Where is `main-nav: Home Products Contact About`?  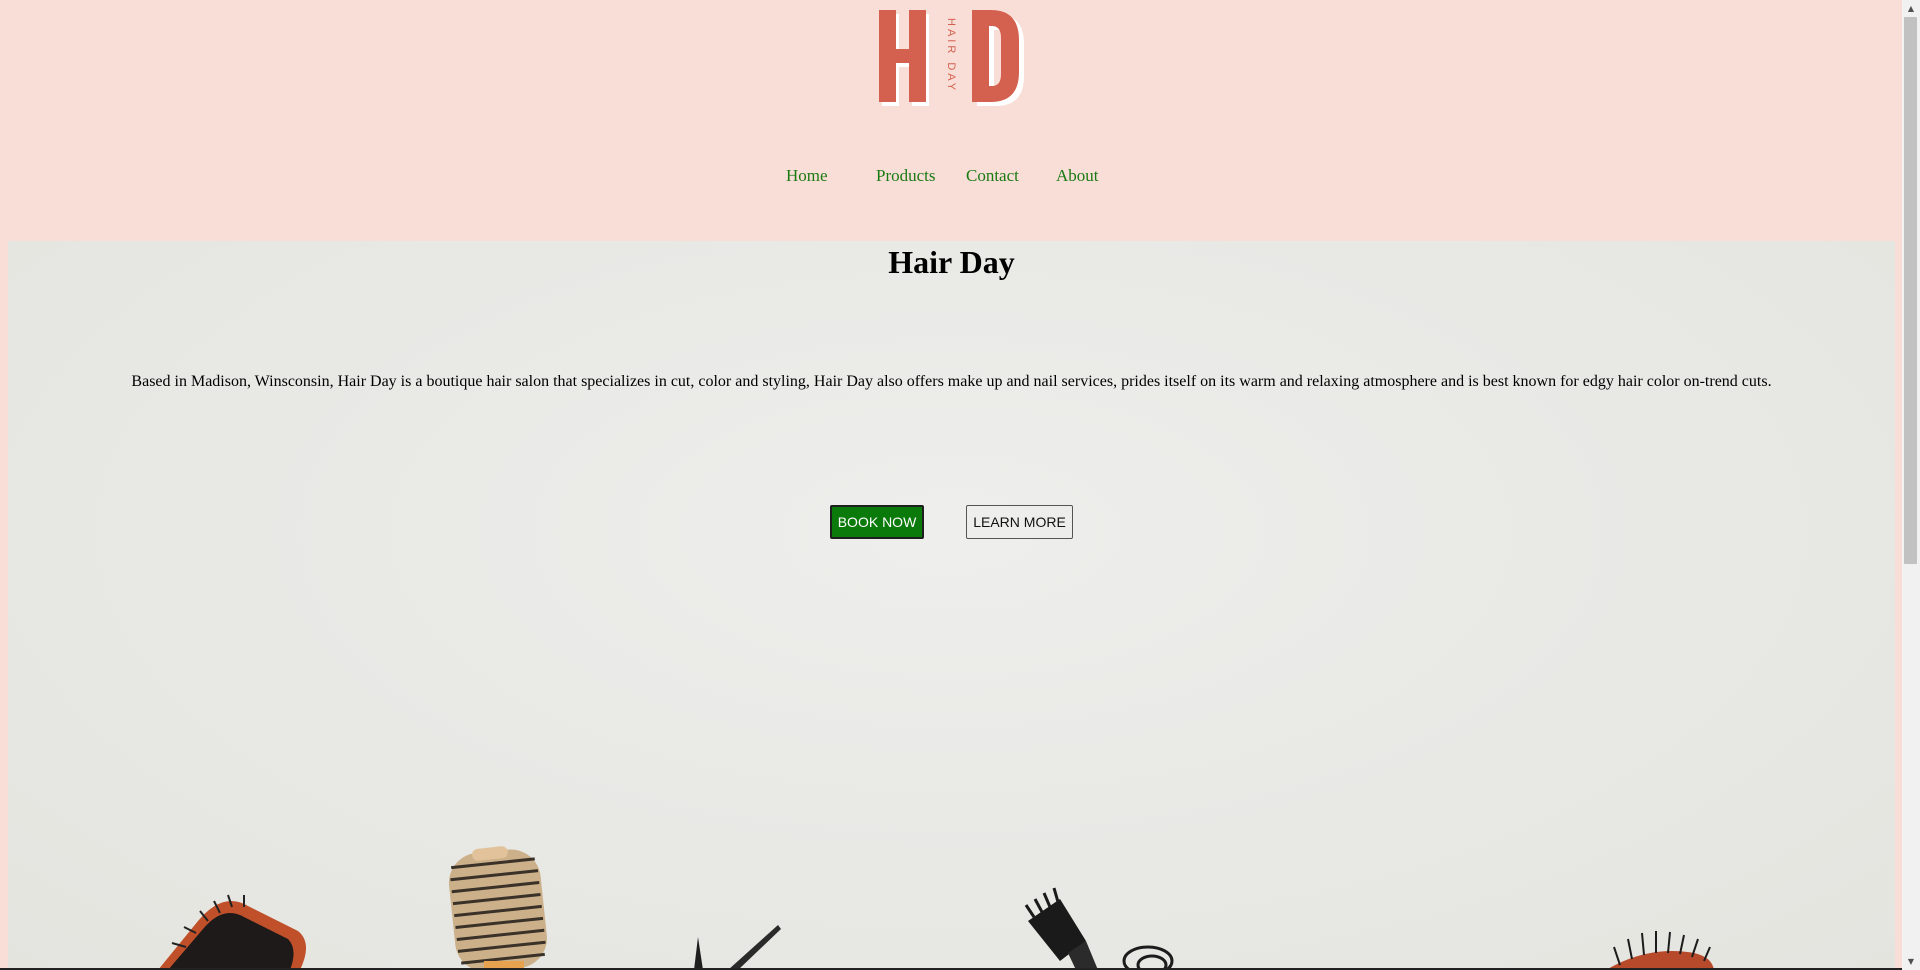
main-nav: Home Products Contact About is located at coordinates (951, 178).